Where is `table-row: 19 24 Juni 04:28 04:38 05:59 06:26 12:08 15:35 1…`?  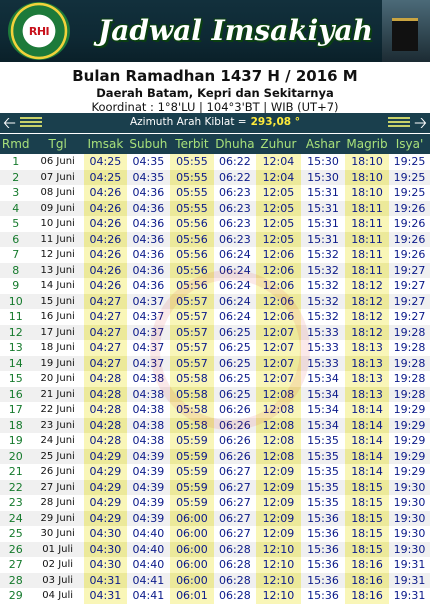
table-row: 19 24 Juni 04:28 04:38 05:59 06:26 12:08 15:35 1… is located at coordinates (215, 441).